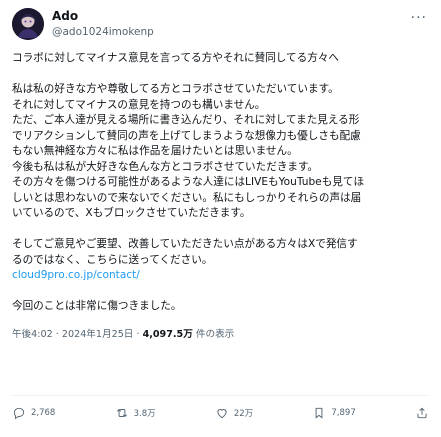  What do you see at coordinates (97, 306) in the screenshot?
I see `text-line: 今回のことは非常に傷つきました。` at bounding box center [97, 306].